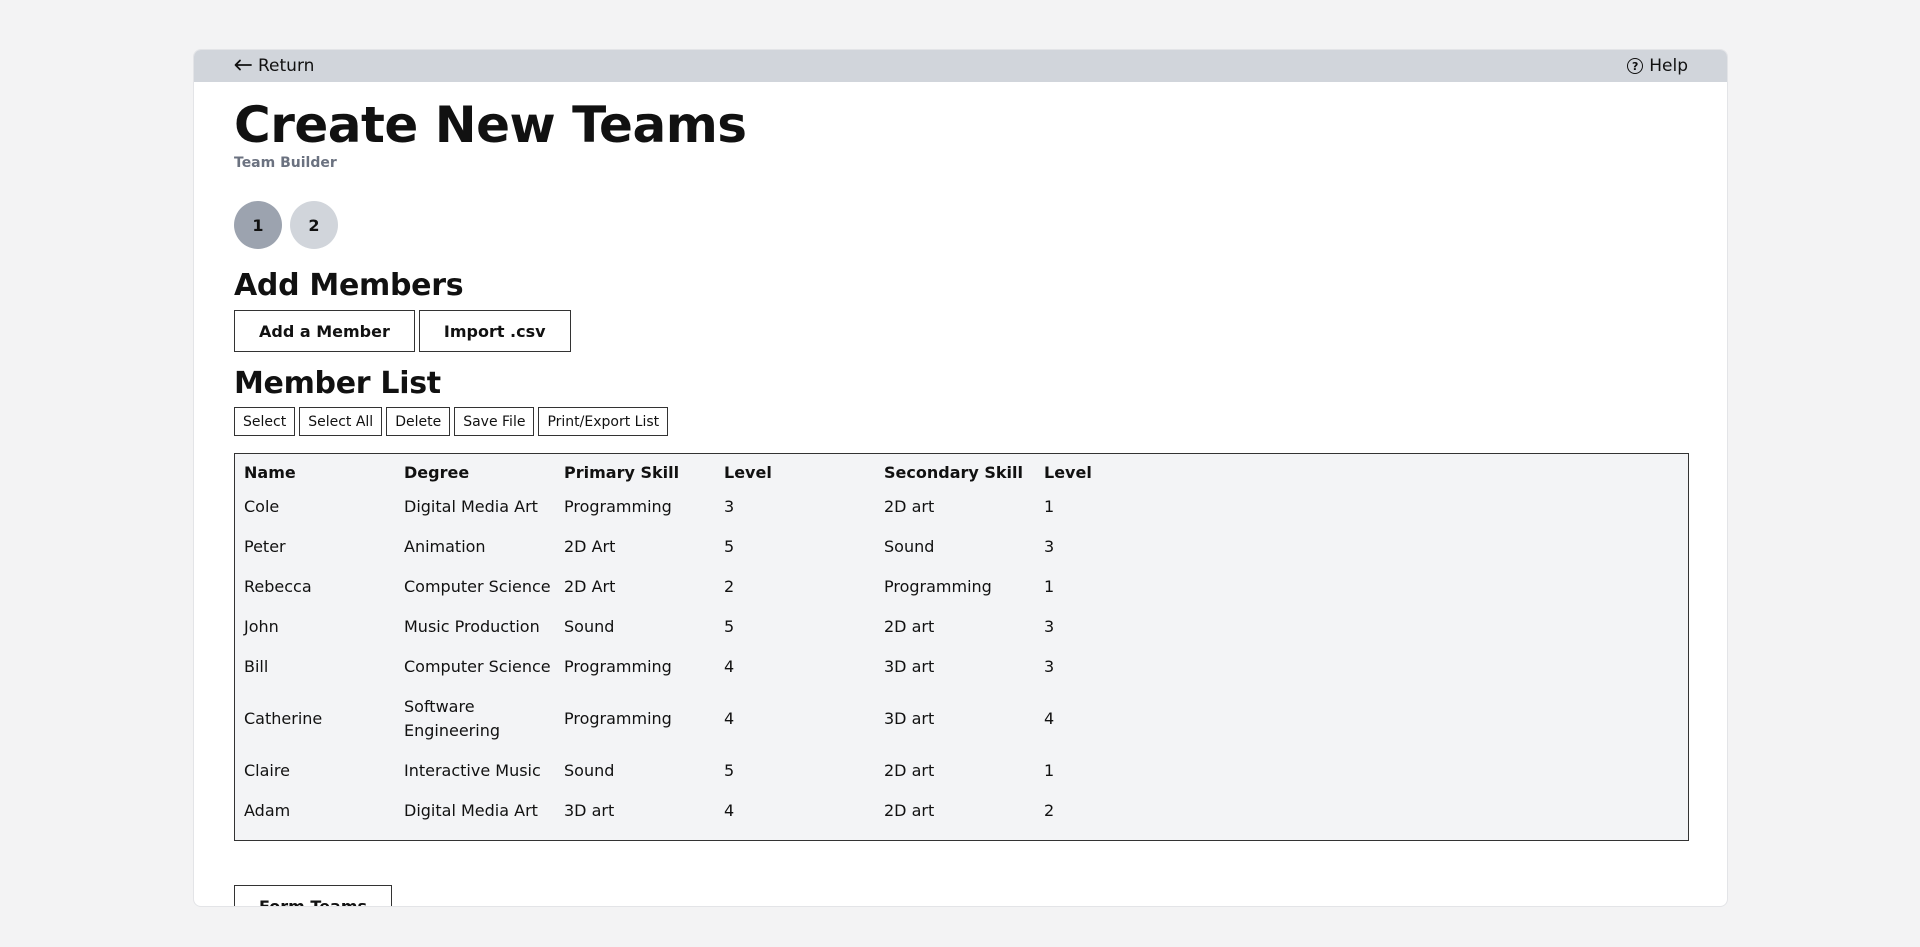  Describe the element at coordinates (265, 421) in the screenshot. I see `select-button: Select` at that location.